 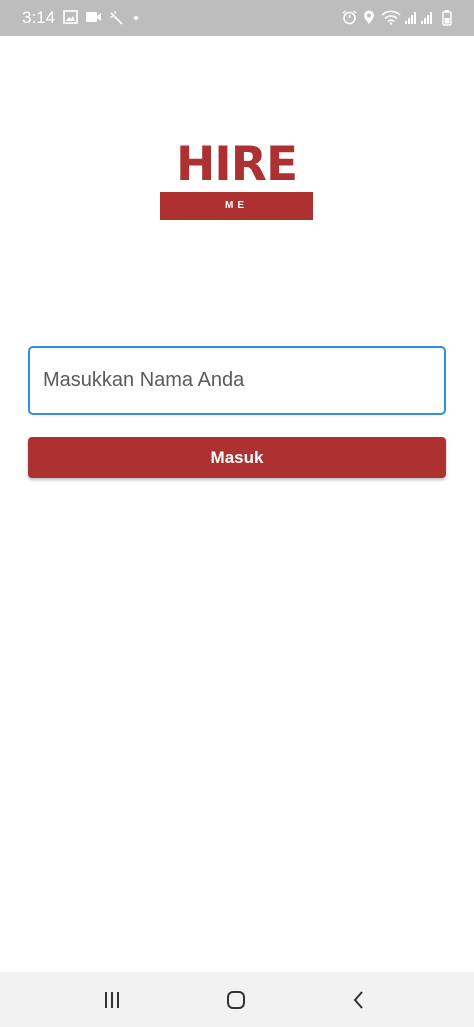 What do you see at coordinates (237, 18) in the screenshot?
I see `status-bar: 3:14` at bounding box center [237, 18].